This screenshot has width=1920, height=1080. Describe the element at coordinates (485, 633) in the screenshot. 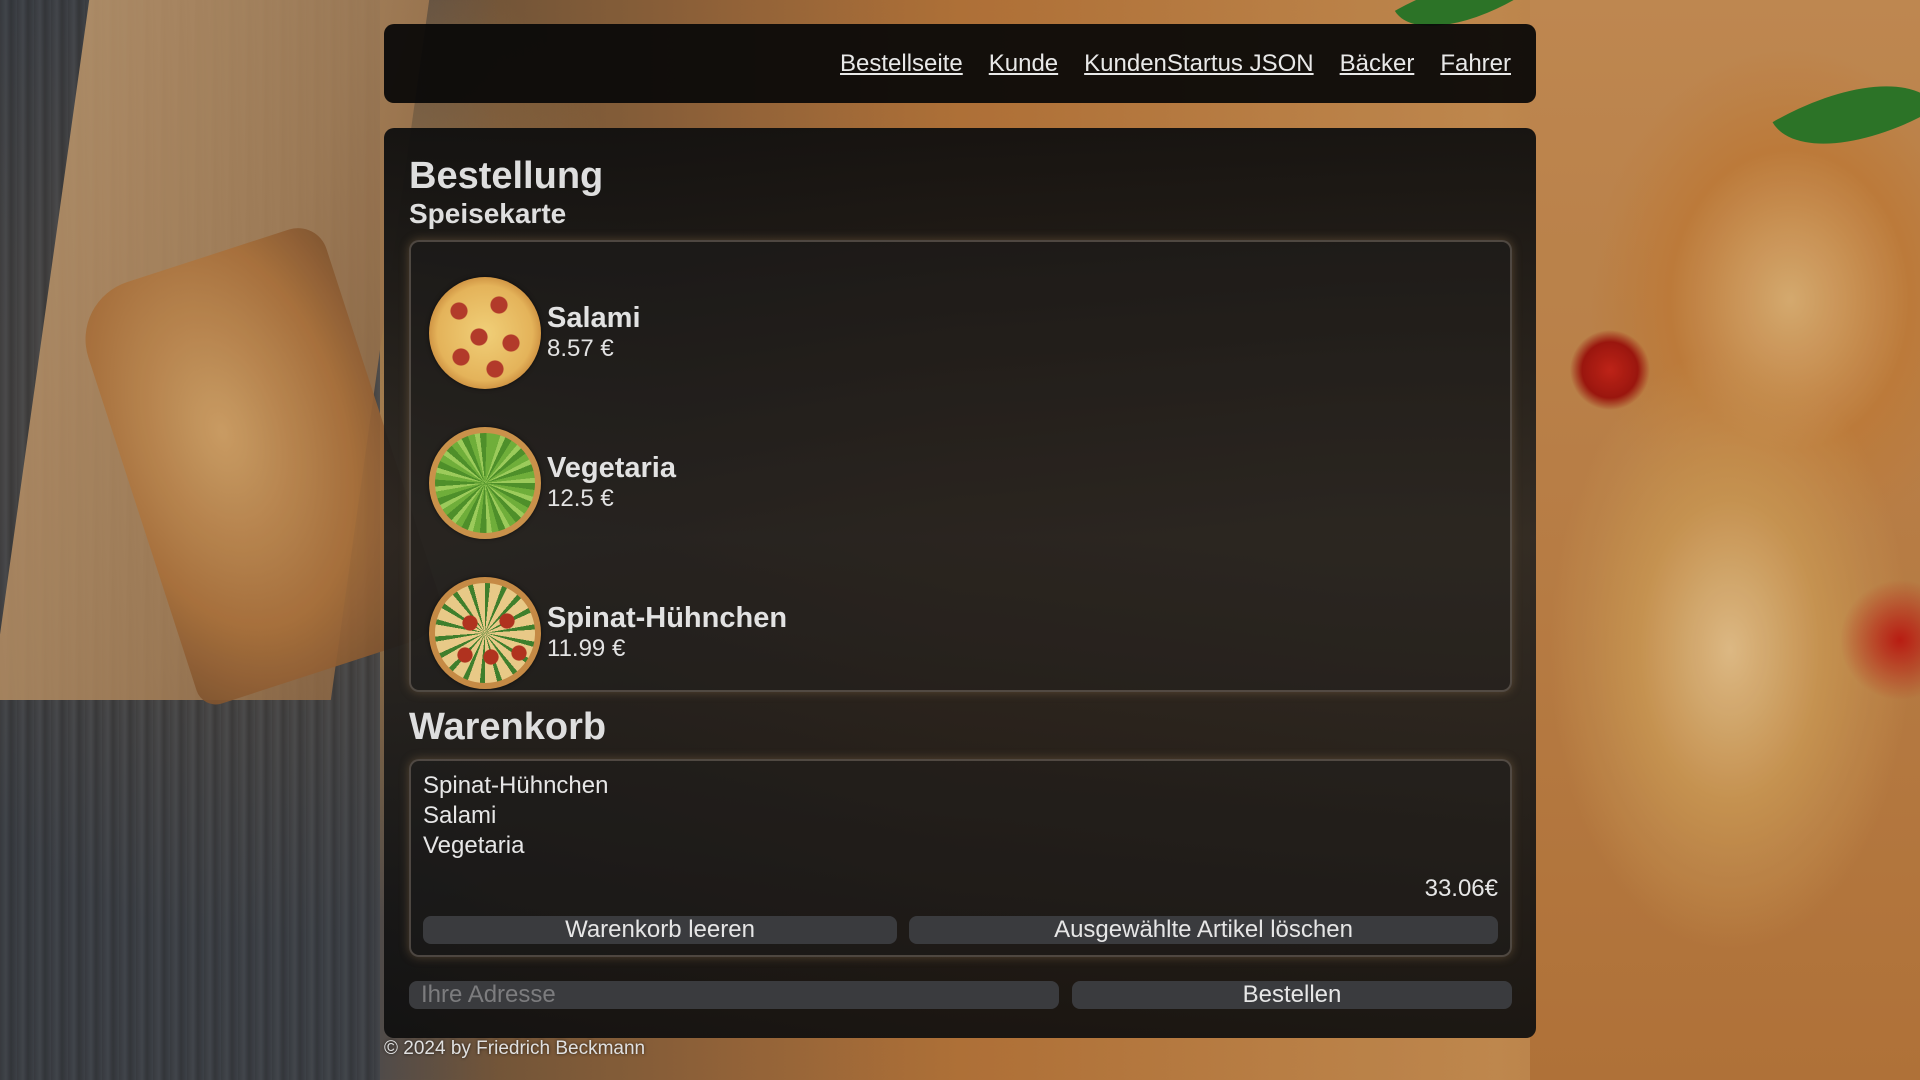

I see `spinach-chicken-pizza-image` at that location.